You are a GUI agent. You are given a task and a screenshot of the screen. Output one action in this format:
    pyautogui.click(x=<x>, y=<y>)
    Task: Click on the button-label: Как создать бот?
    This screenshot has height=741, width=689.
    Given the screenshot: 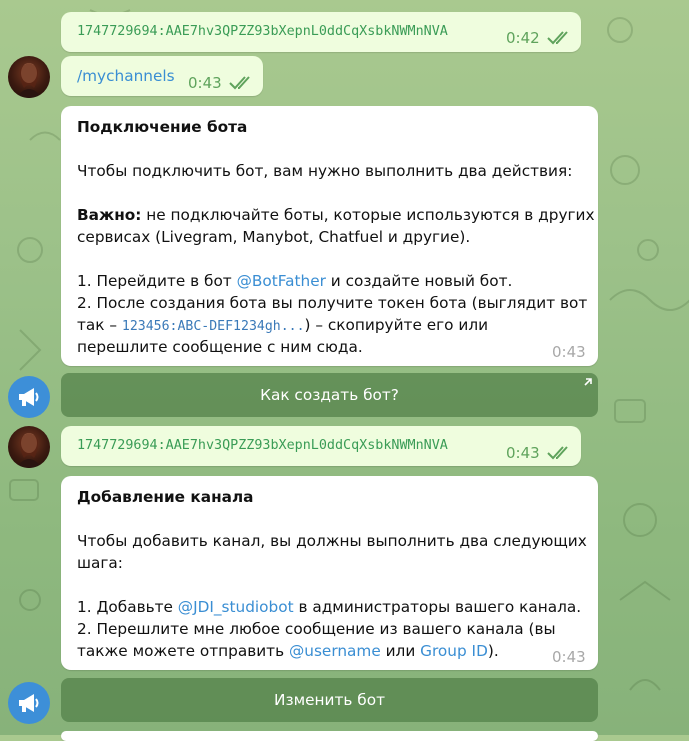 What is the action you would take?
    pyautogui.click(x=329, y=395)
    